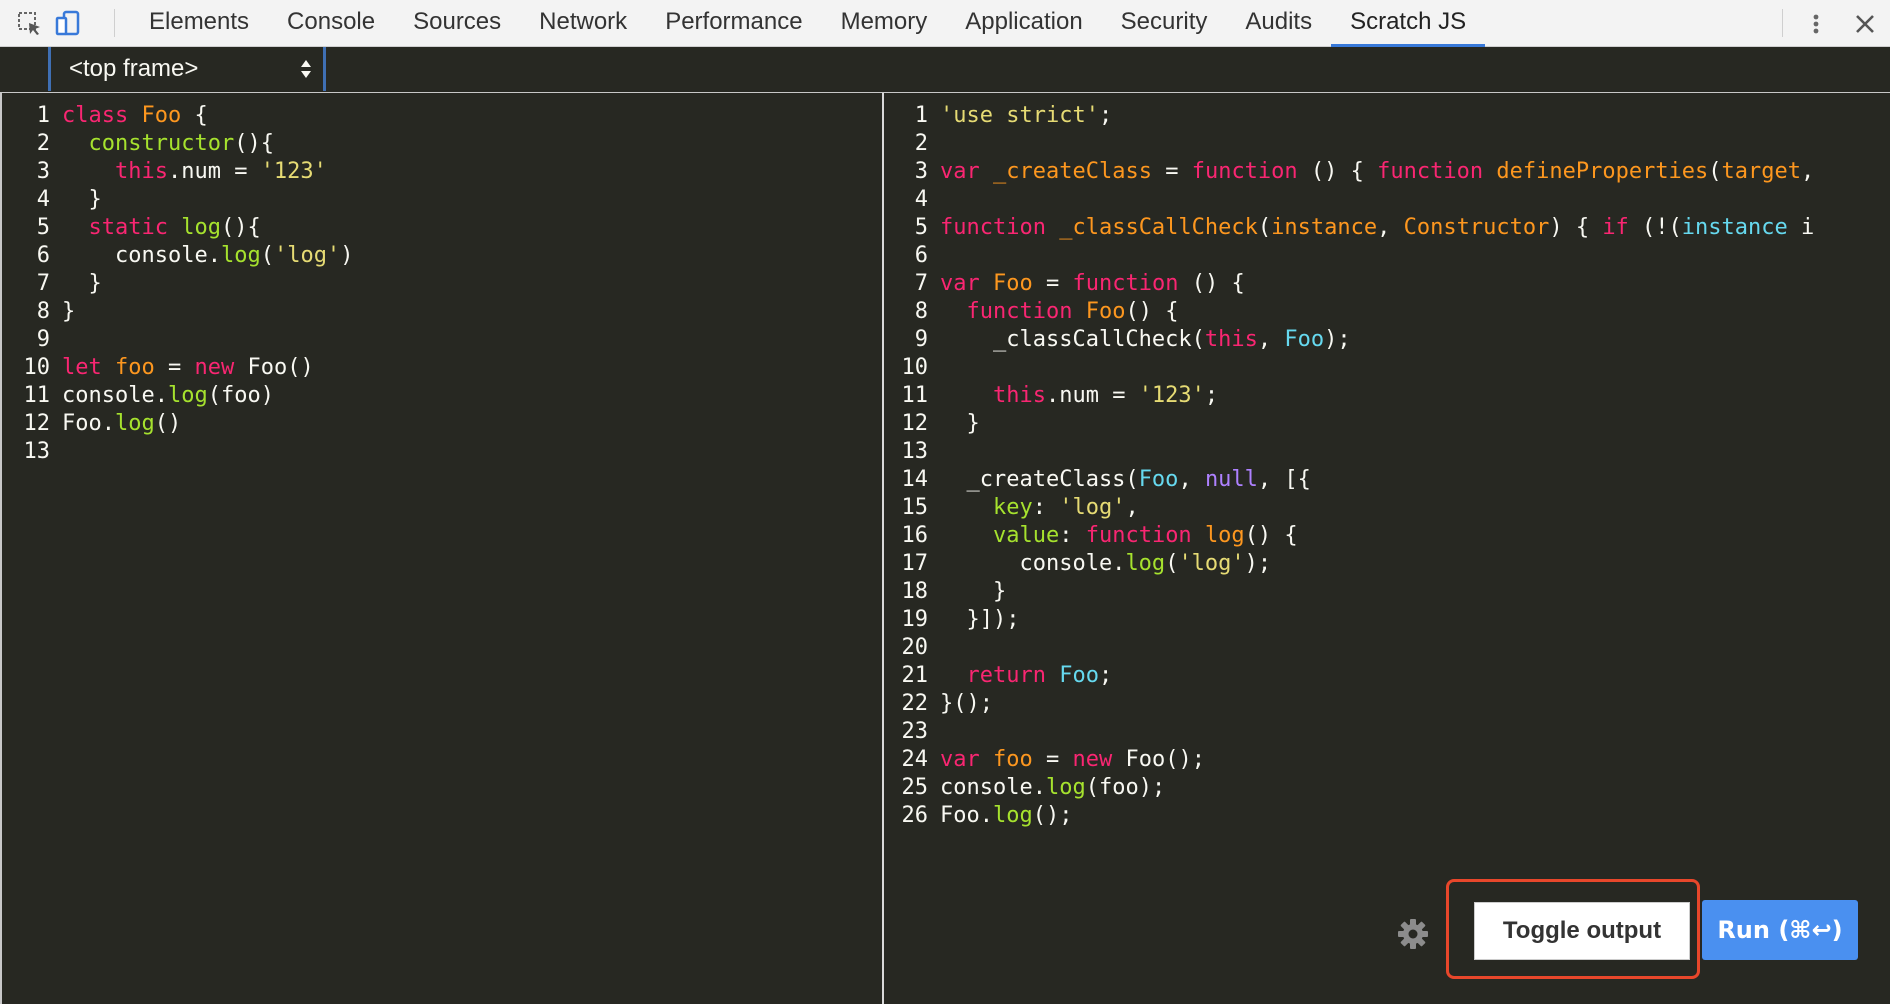  Describe the element at coordinates (1145, 340) in the screenshot. I see `code-text: _classCallCheck(this, Foo);` at that location.